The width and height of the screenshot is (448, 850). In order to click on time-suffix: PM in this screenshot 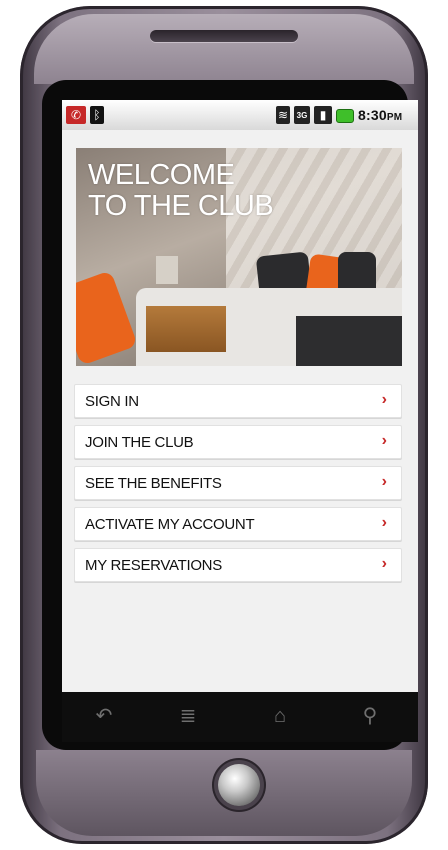, I will do `click(394, 117)`.